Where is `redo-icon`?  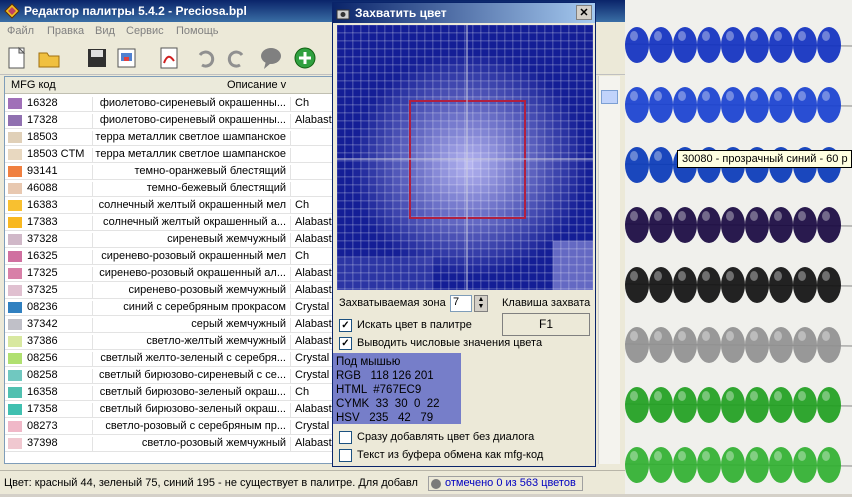
redo-icon is located at coordinates (237, 58).